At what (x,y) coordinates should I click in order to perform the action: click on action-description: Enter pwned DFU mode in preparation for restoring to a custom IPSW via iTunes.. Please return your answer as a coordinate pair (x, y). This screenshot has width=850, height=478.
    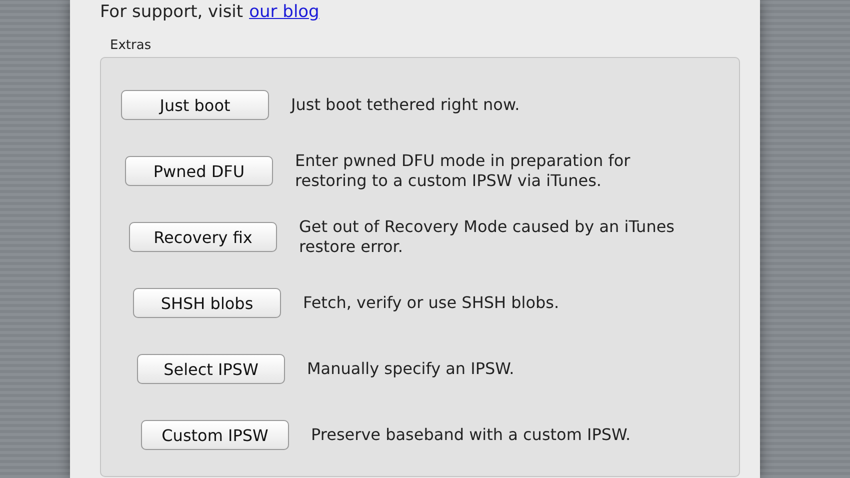
    Looking at the image, I should click on (463, 171).